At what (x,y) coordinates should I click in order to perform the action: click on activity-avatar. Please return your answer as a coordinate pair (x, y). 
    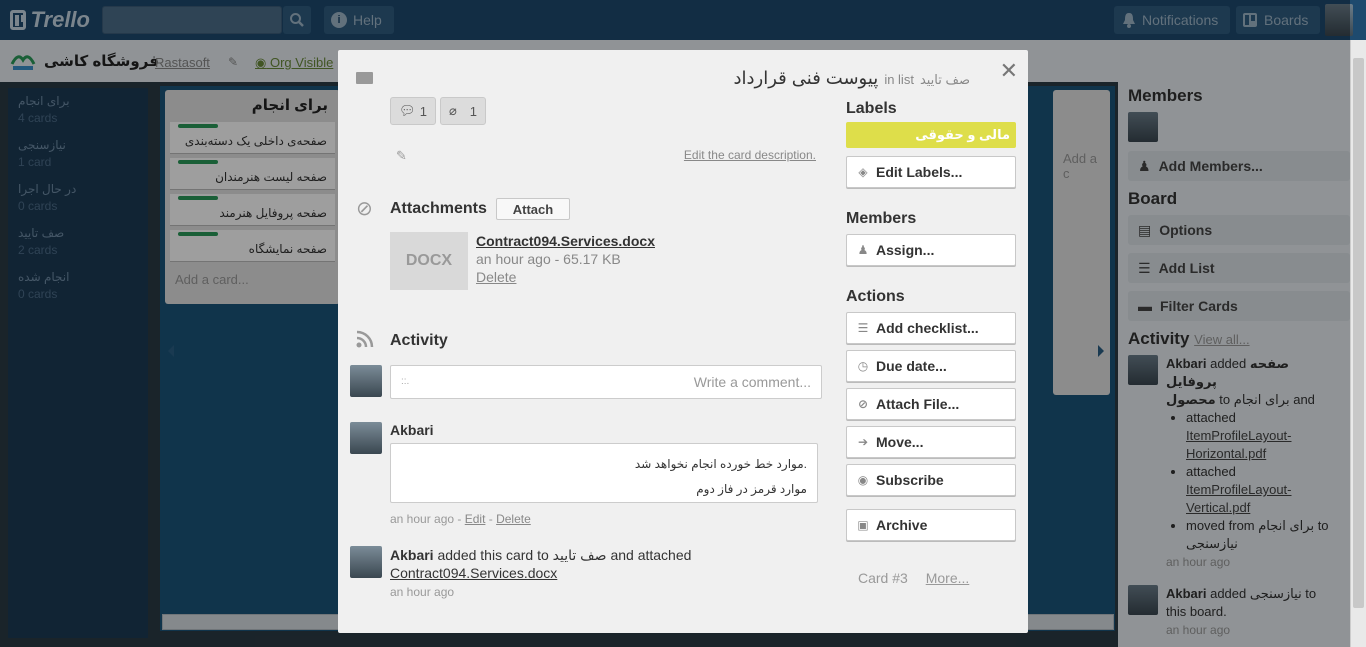
    Looking at the image, I should click on (366, 562).